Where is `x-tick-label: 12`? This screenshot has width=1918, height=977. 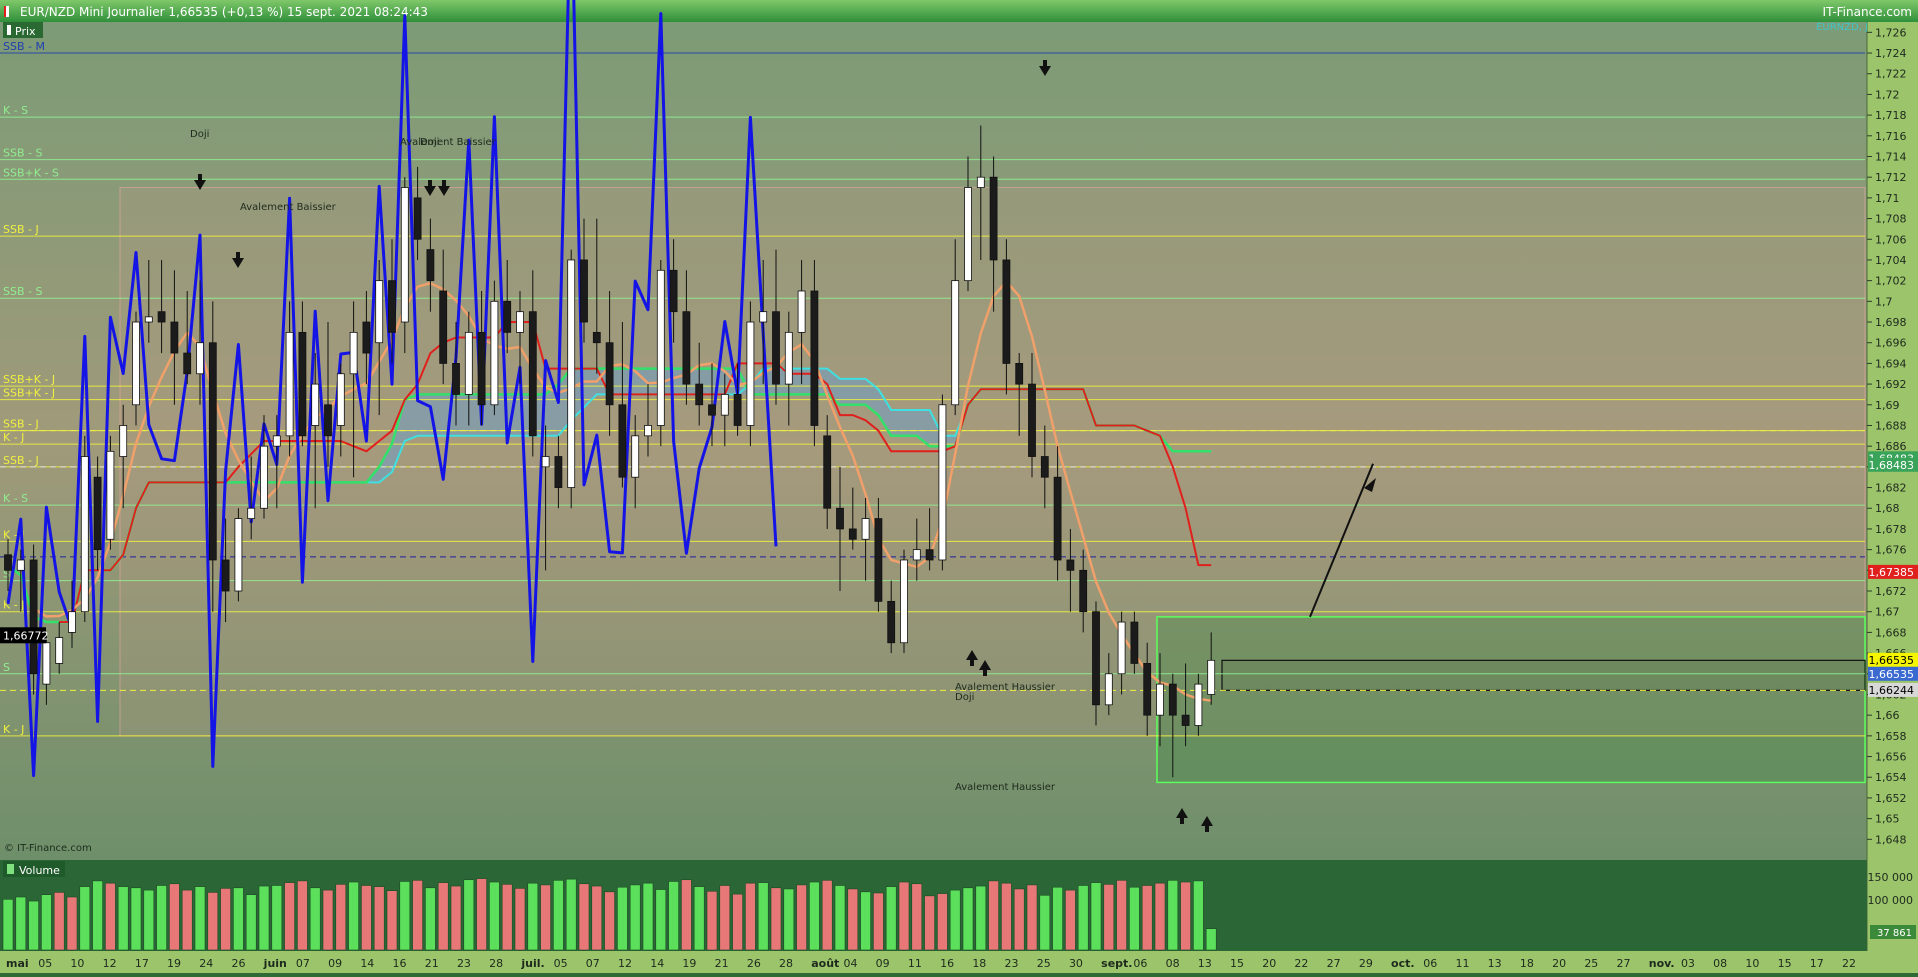
x-tick-label: 12 is located at coordinates (110, 963).